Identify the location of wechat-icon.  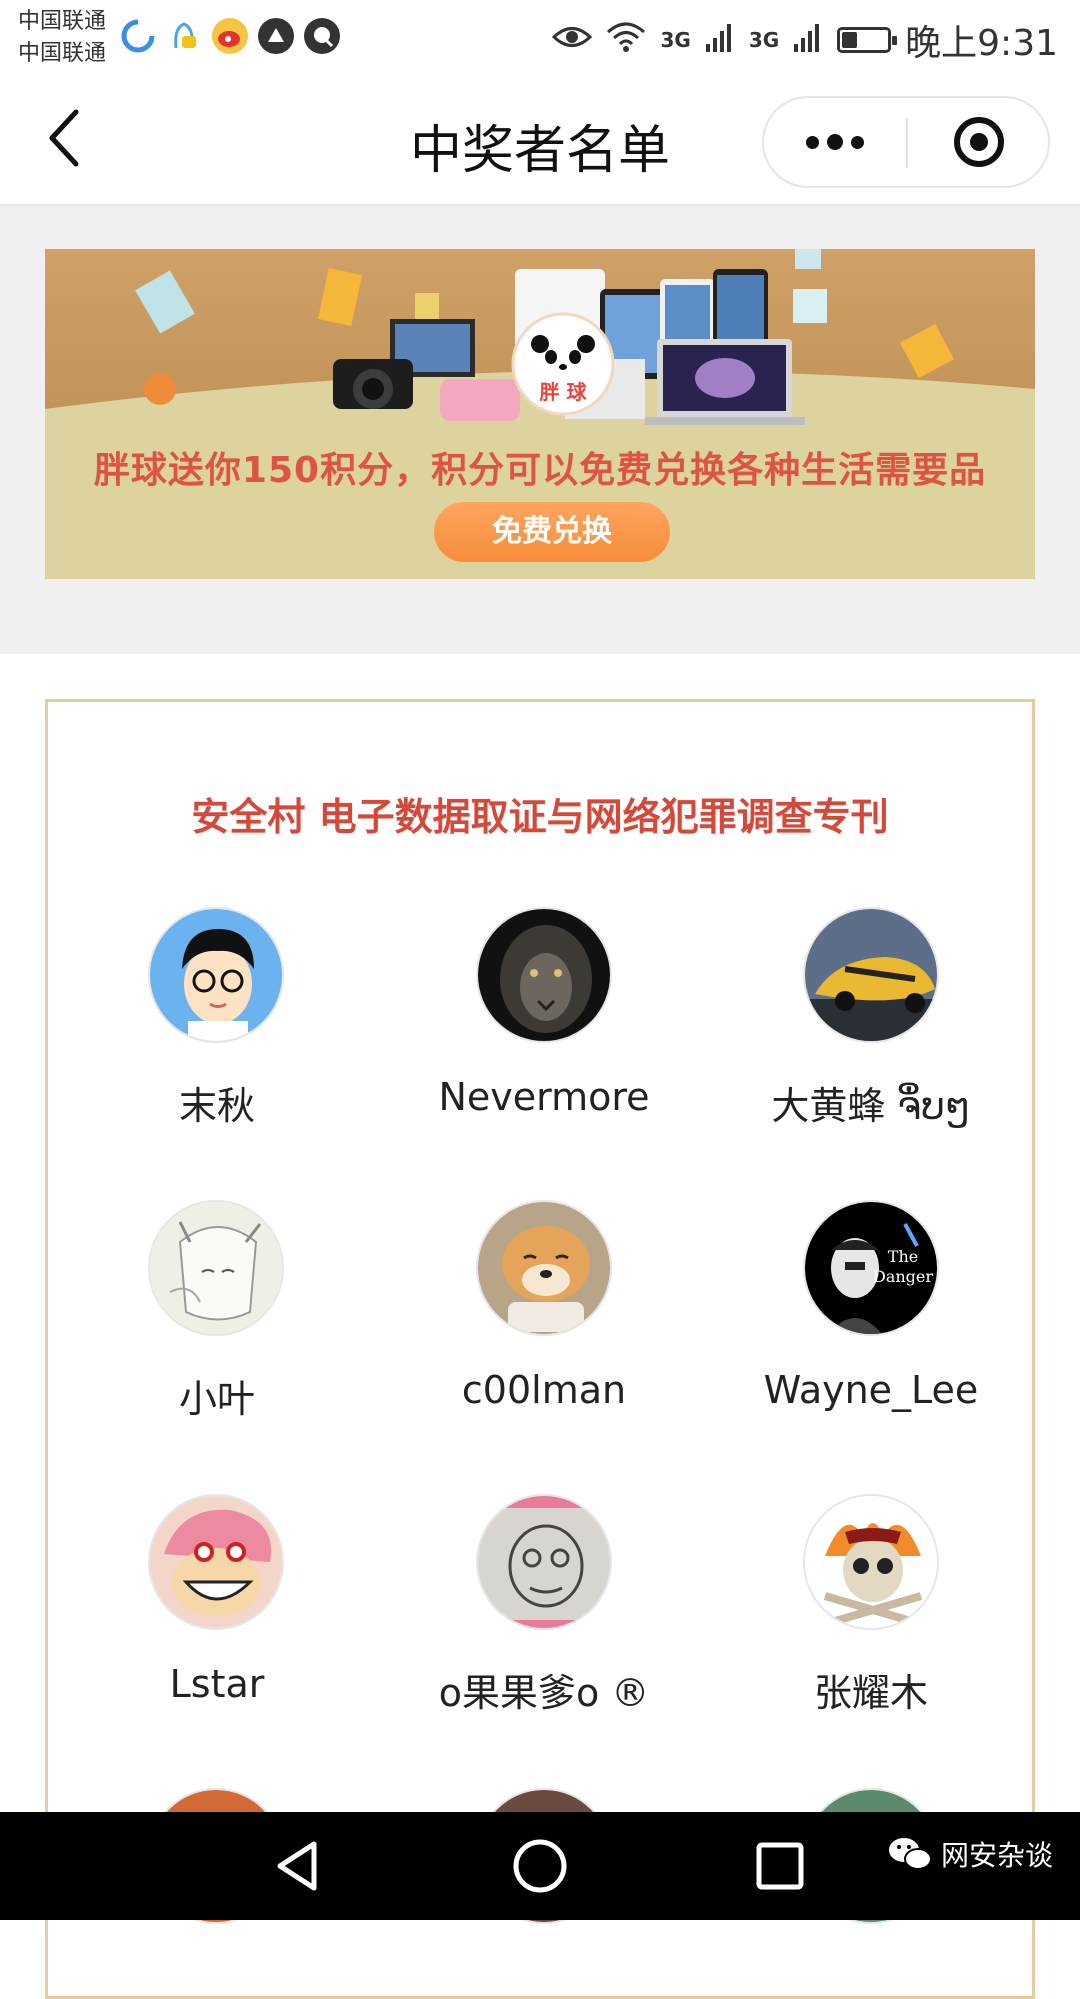
(910, 1854).